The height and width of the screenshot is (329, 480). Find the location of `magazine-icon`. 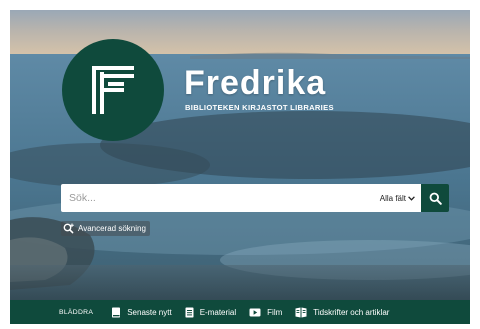

magazine-icon is located at coordinates (301, 312).